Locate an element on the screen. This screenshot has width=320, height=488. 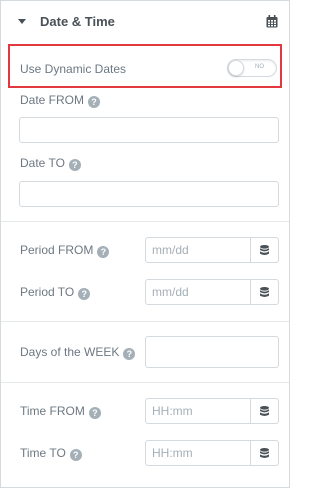
date-from-input is located at coordinates (149, 130).